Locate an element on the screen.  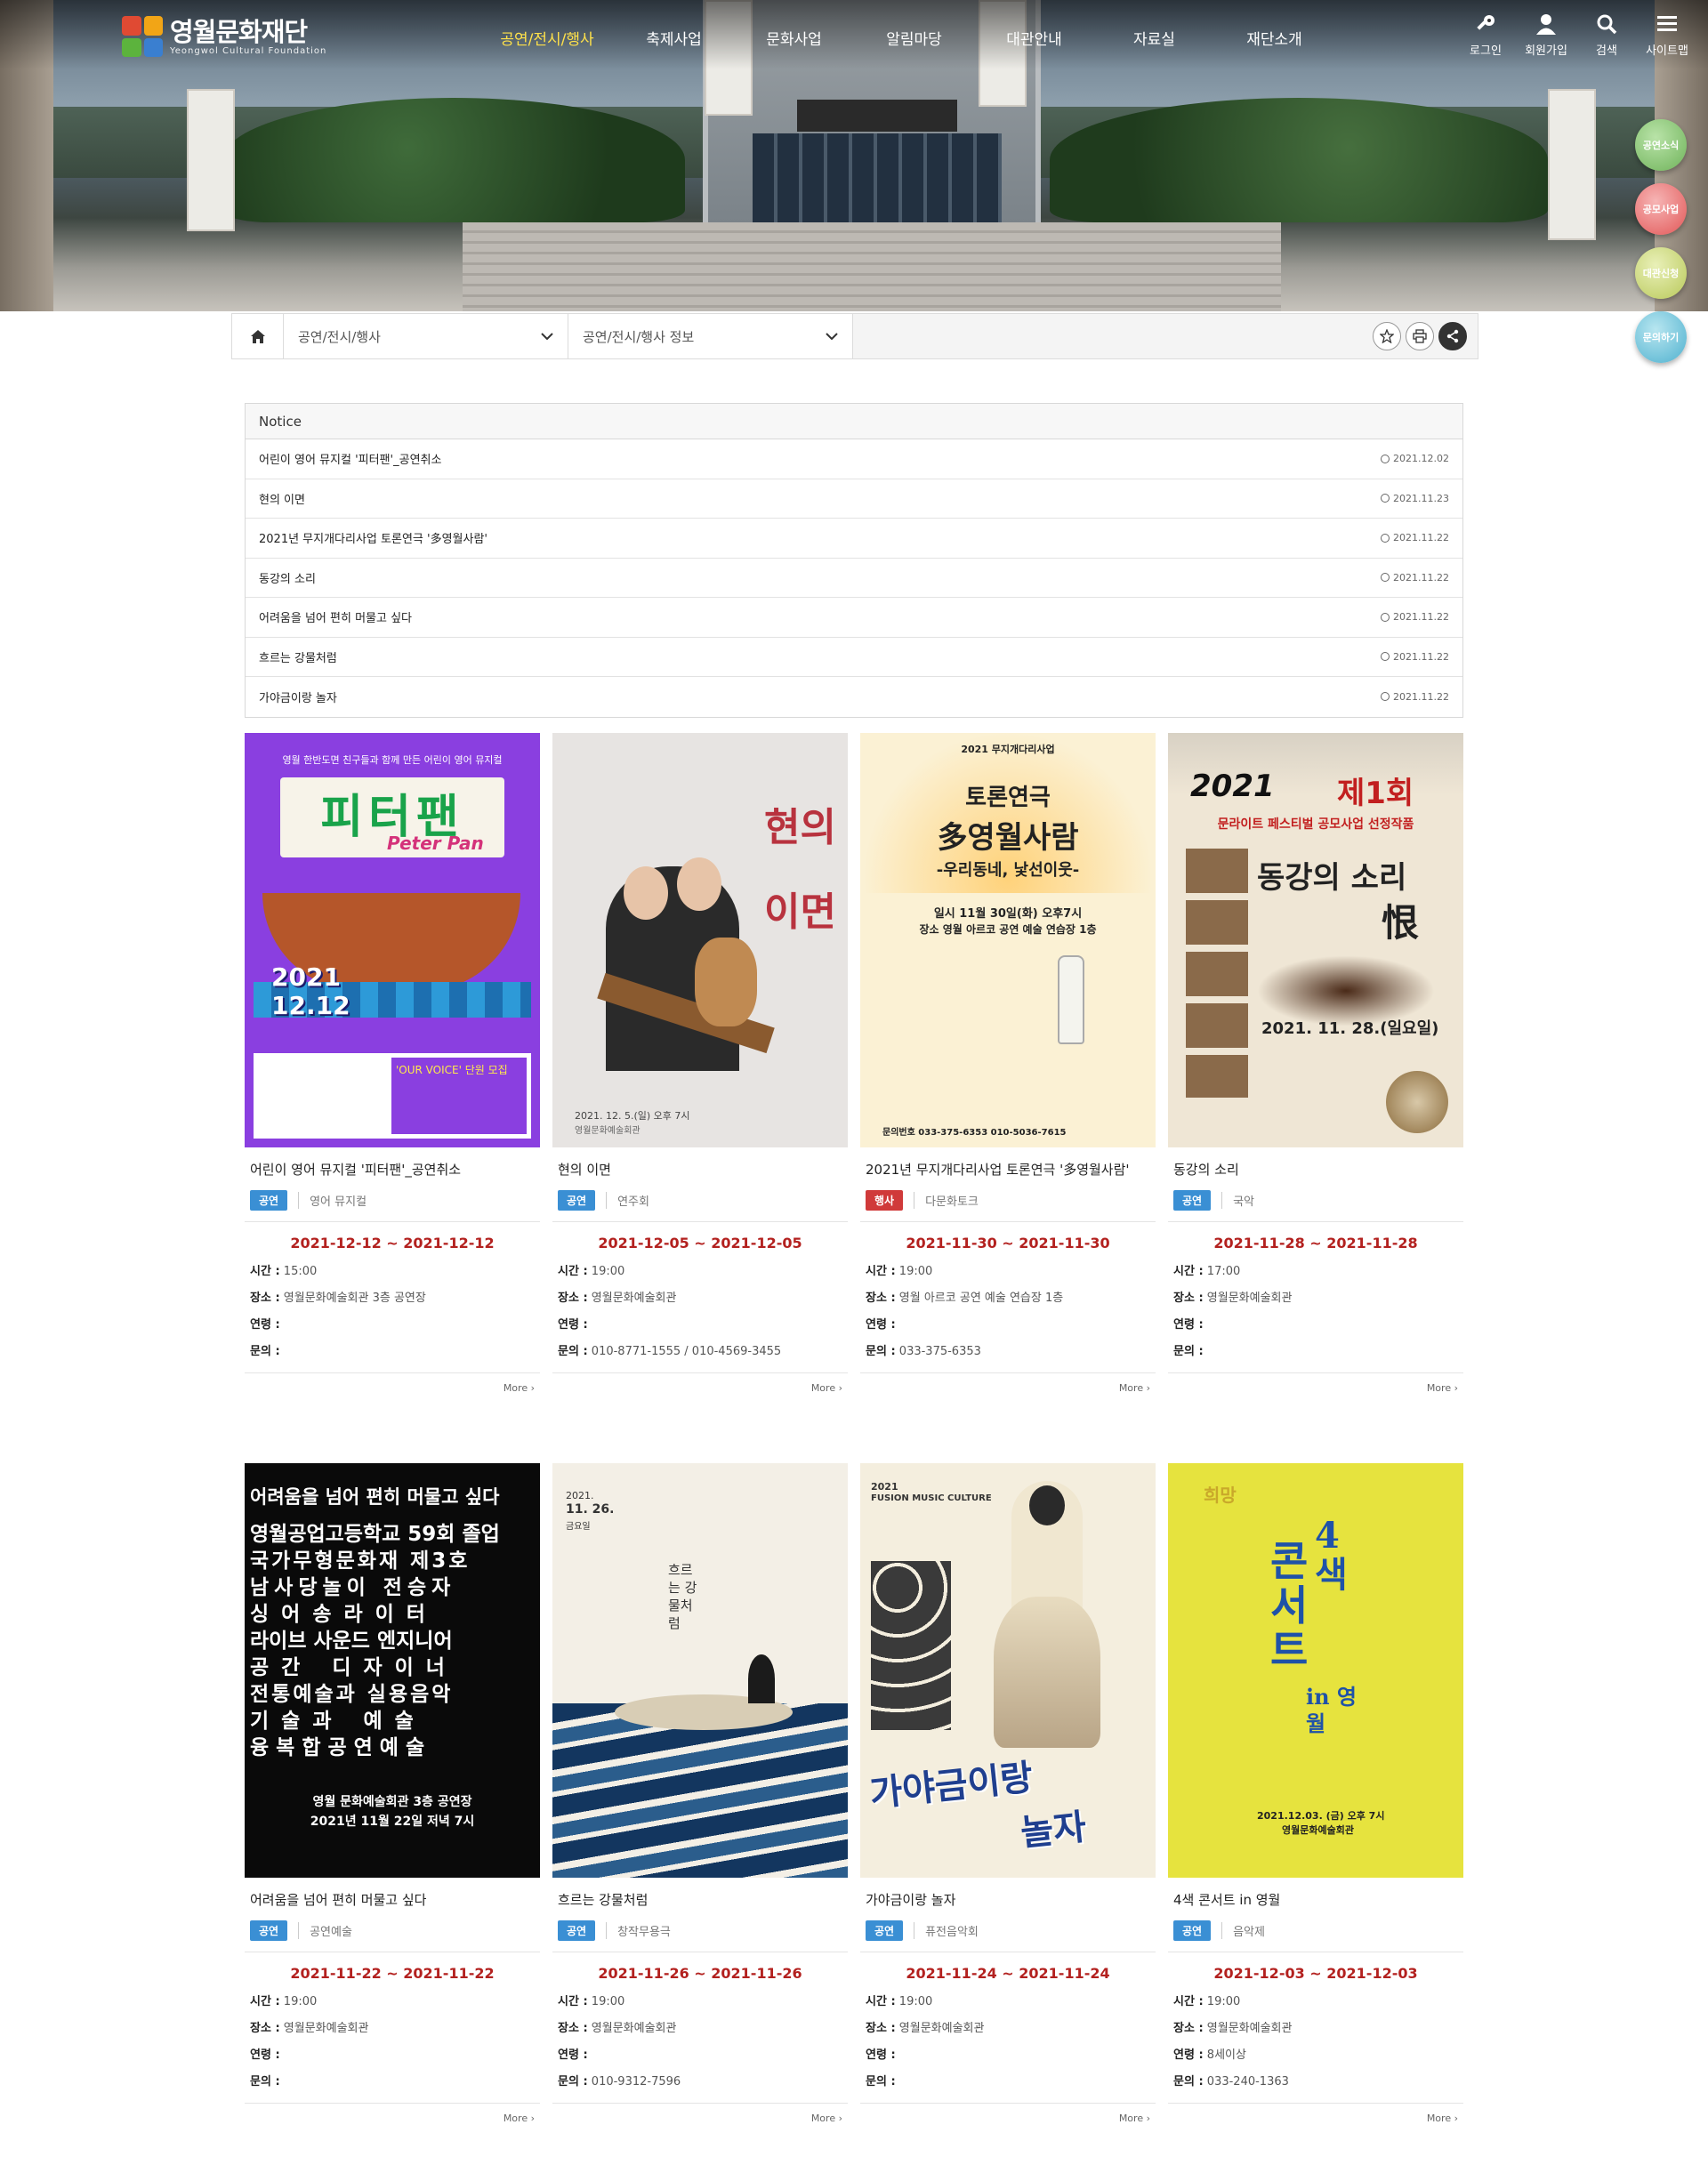
quick-open-call: 공모사업 is located at coordinates (1661, 209).